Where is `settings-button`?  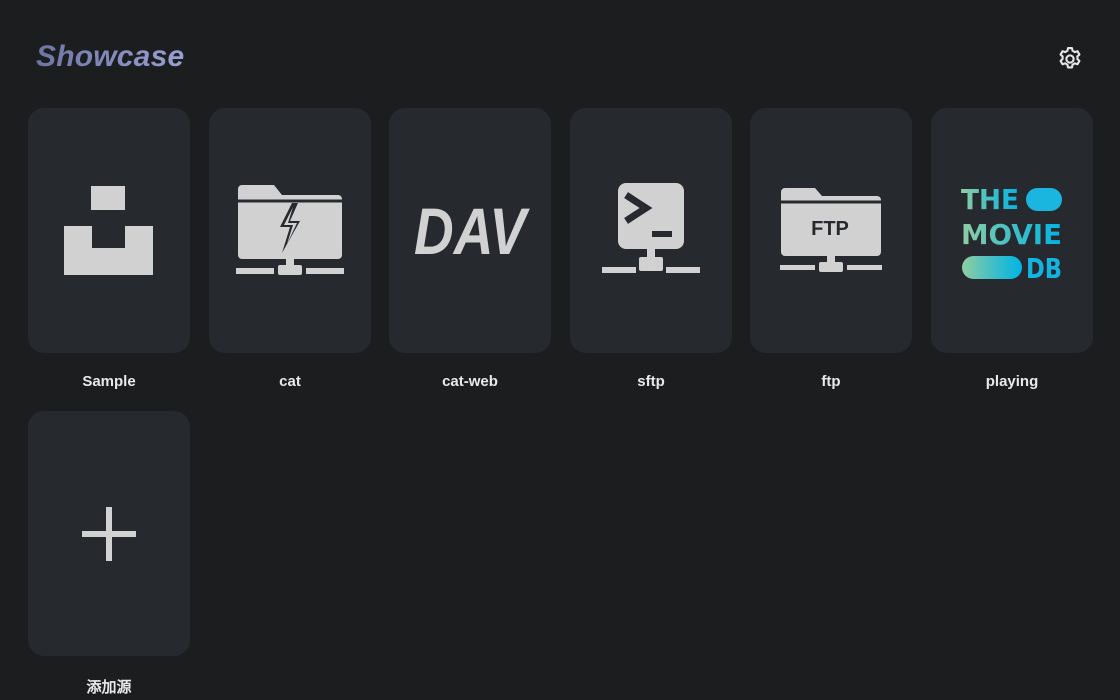 settings-button is located at coordinates (1070, 59).